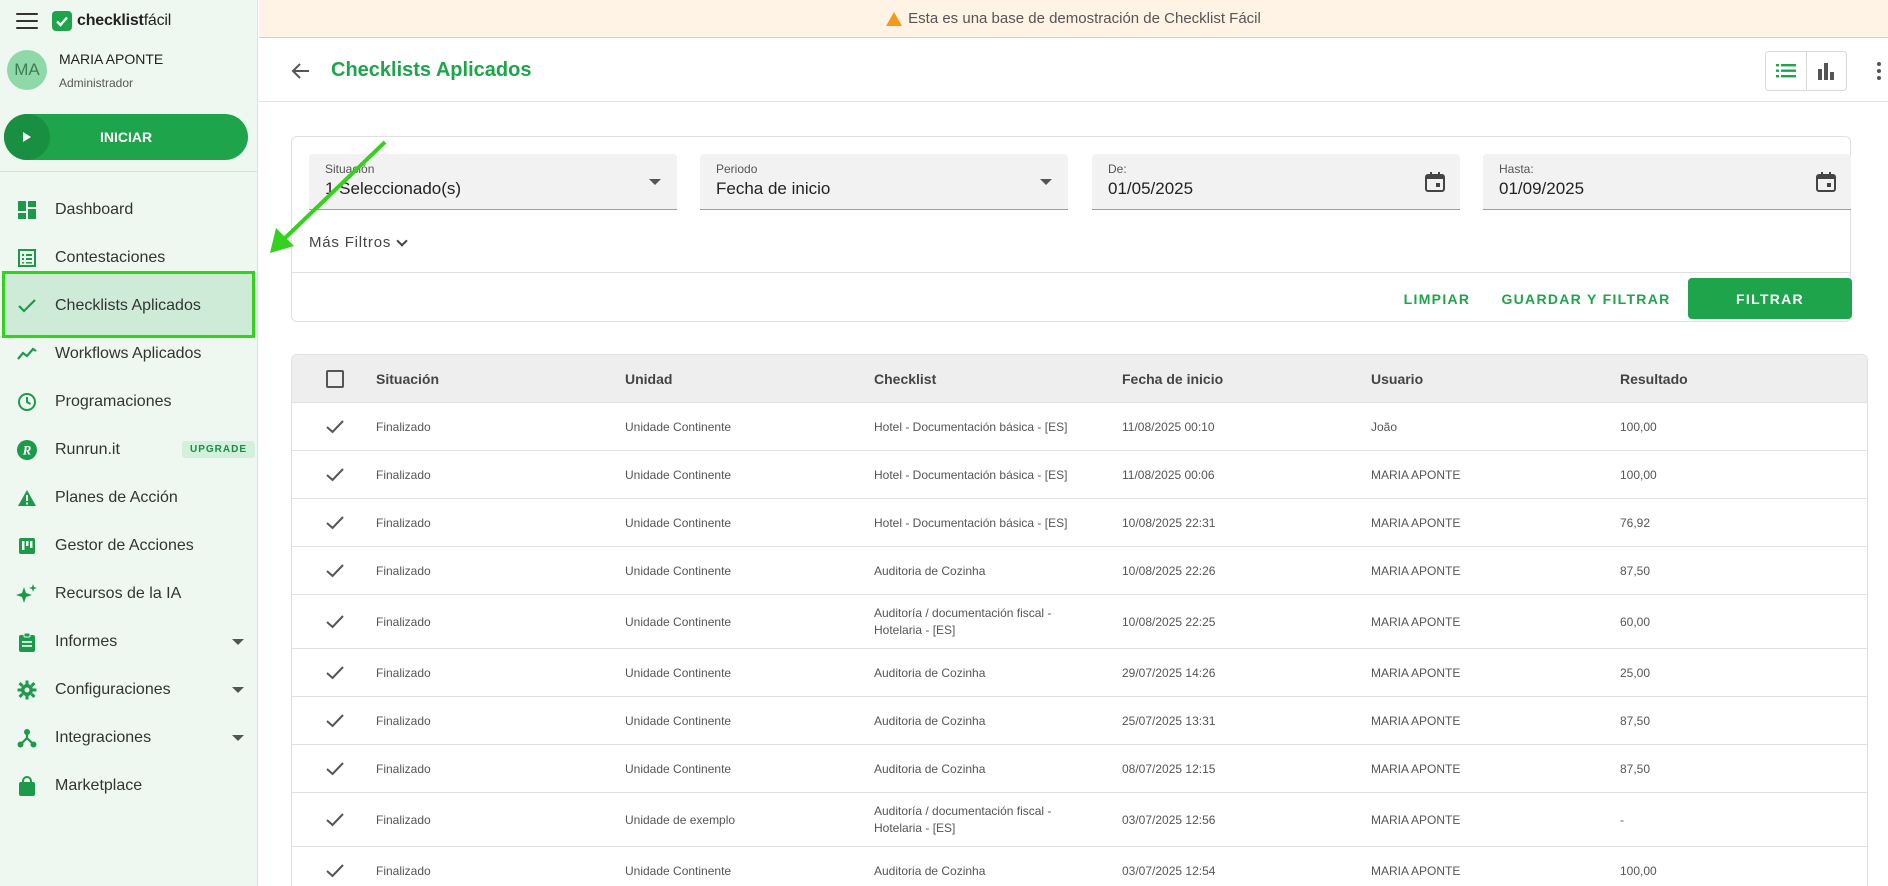  I want to click on sidebar-item-runrun: R Runrun.it UPGRADE, so click(129, 450).